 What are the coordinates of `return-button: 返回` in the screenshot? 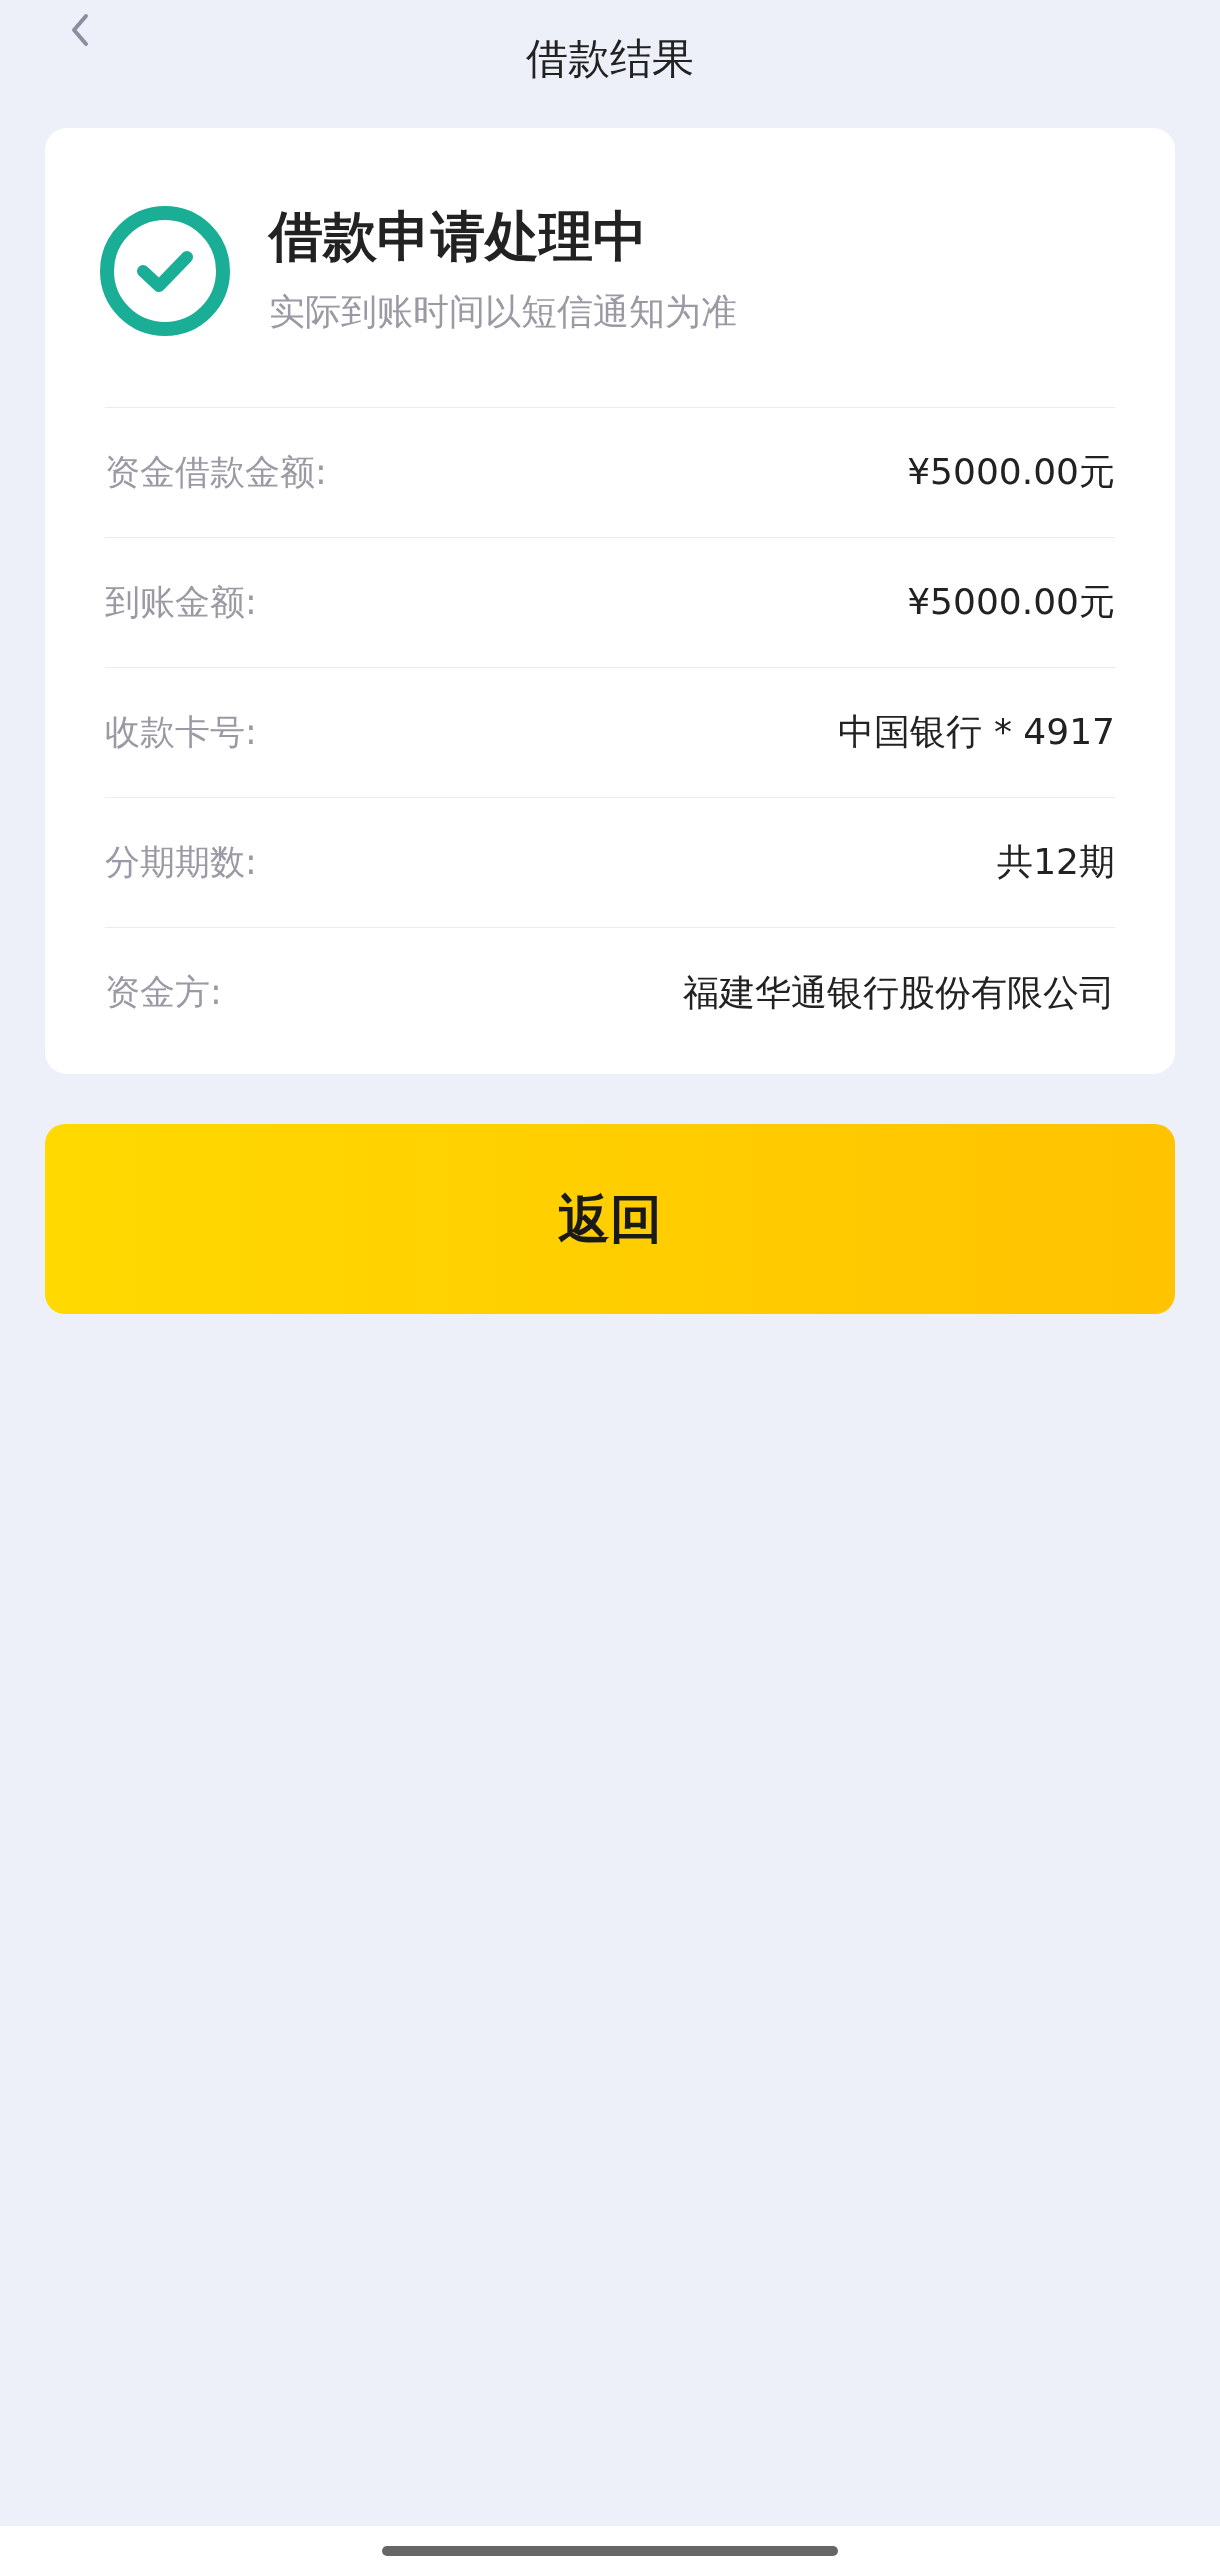 It's located at (610, 1218).